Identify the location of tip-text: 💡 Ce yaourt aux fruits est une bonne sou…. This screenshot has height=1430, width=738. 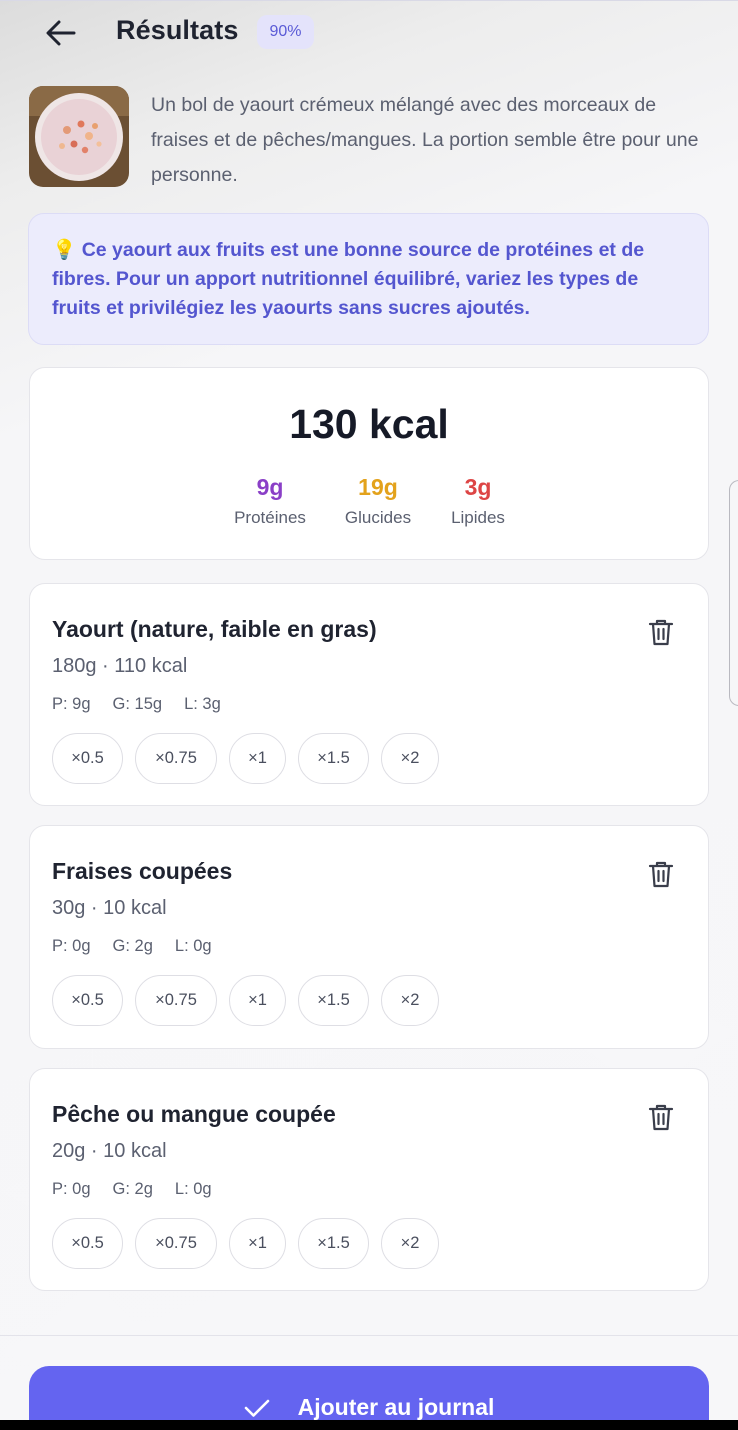
(348, 279).